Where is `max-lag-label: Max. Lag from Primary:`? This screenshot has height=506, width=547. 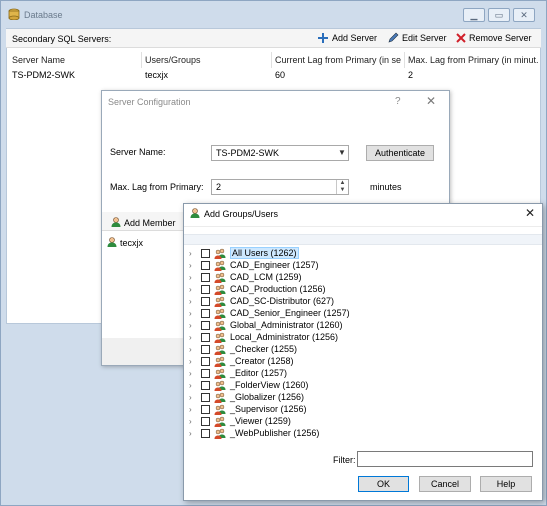
max-lag-label: Max. Lag from Primary: is located at coordinates (157, 187).